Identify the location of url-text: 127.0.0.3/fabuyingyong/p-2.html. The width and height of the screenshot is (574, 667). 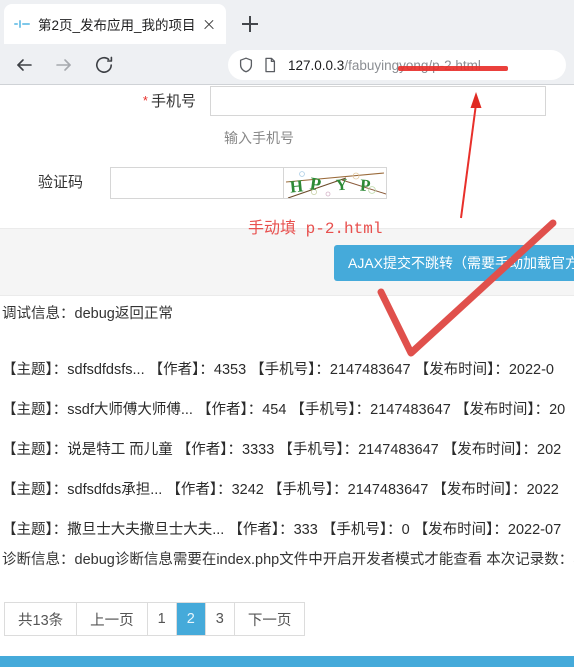
(384, 65).